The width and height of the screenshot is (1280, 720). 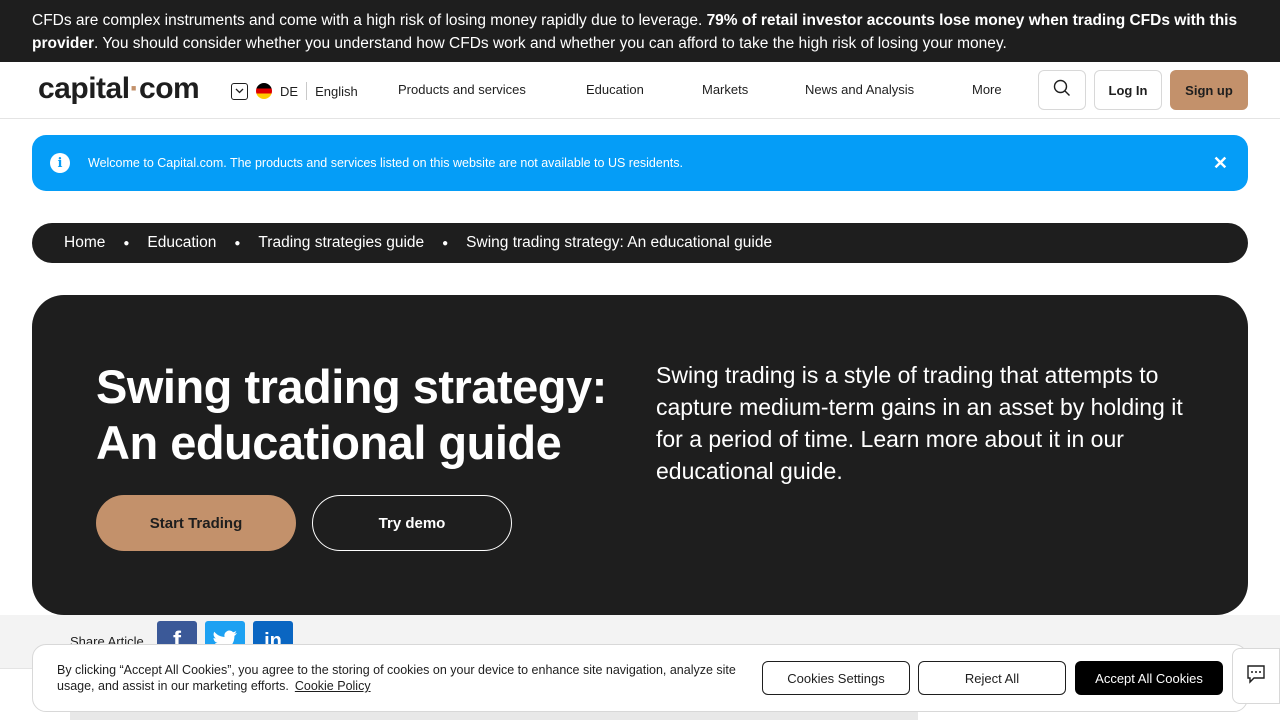 What do you see at coordinates (84, 88) in the screenshot?
I see `logo-text-left: capital` at bounding box center [84, 88].